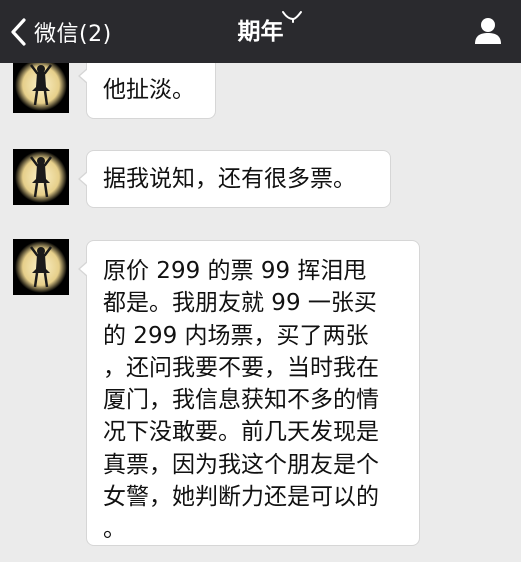 The image size is (521, 562). Describe the element at coordinates (260, 31) in the screenshot. I see `nav-bar: 微信(2) 期年` at that location.